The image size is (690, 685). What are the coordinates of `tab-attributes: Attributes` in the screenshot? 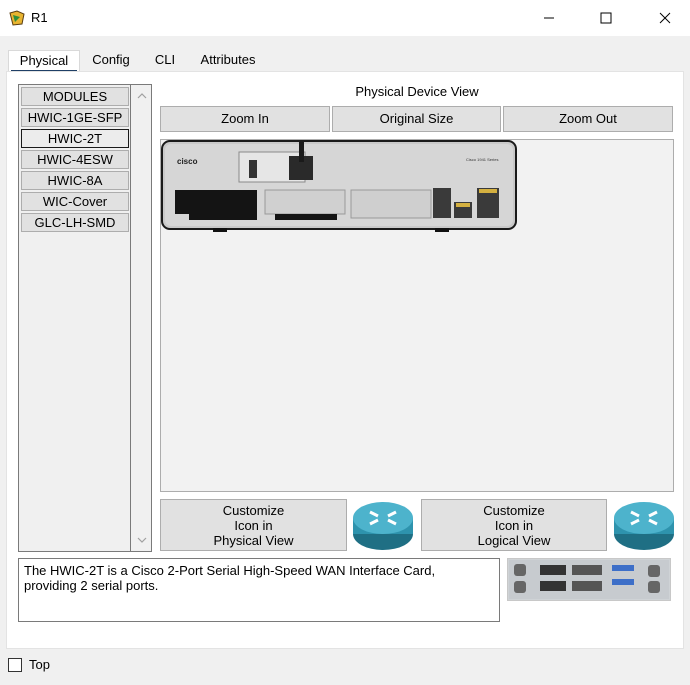 It's located at (228, 61).